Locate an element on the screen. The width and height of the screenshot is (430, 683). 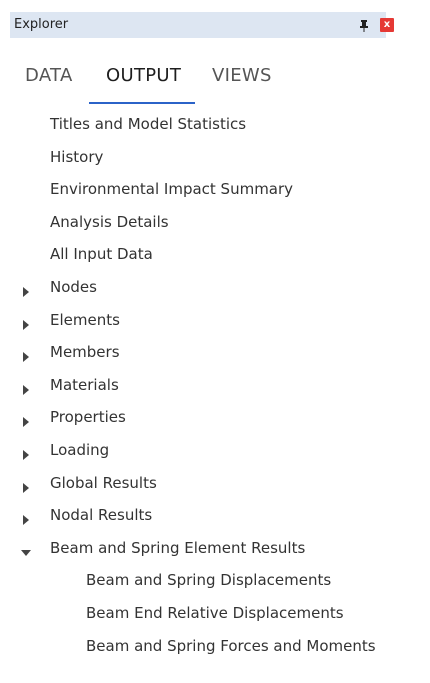
tree-item-elements: Elements is located at coordinates (215, 319).